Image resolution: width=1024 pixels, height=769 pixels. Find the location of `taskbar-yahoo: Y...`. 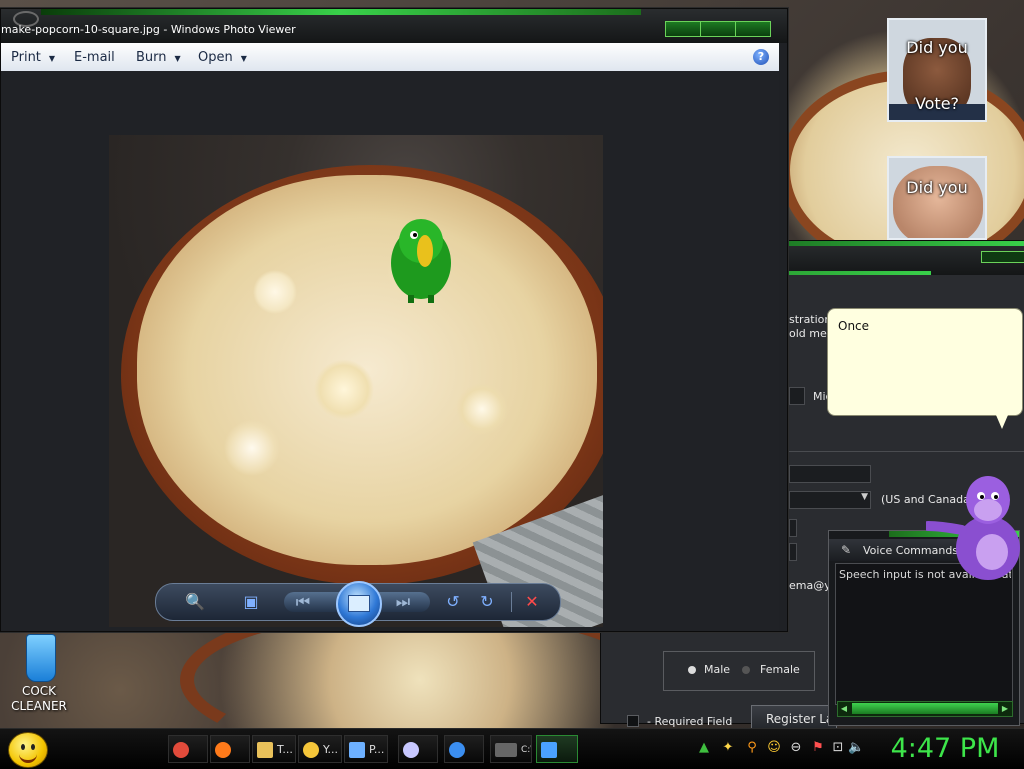

taskbar-yahoo: Y... is located at coordinates (320, 749).